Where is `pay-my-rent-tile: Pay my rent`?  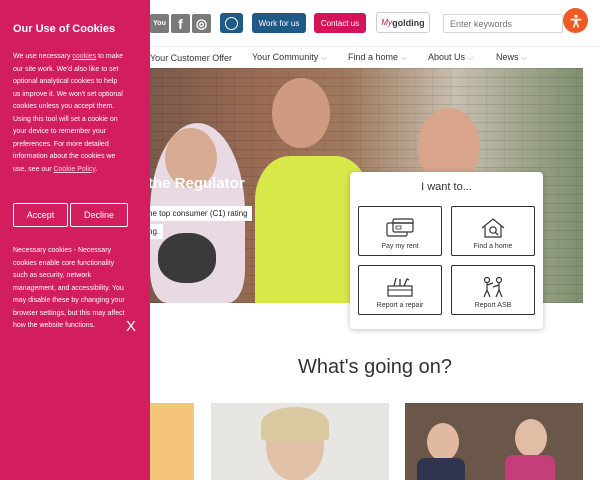
pay-my-rent-tile: Pay my rent is located at coordinates (400, 231).